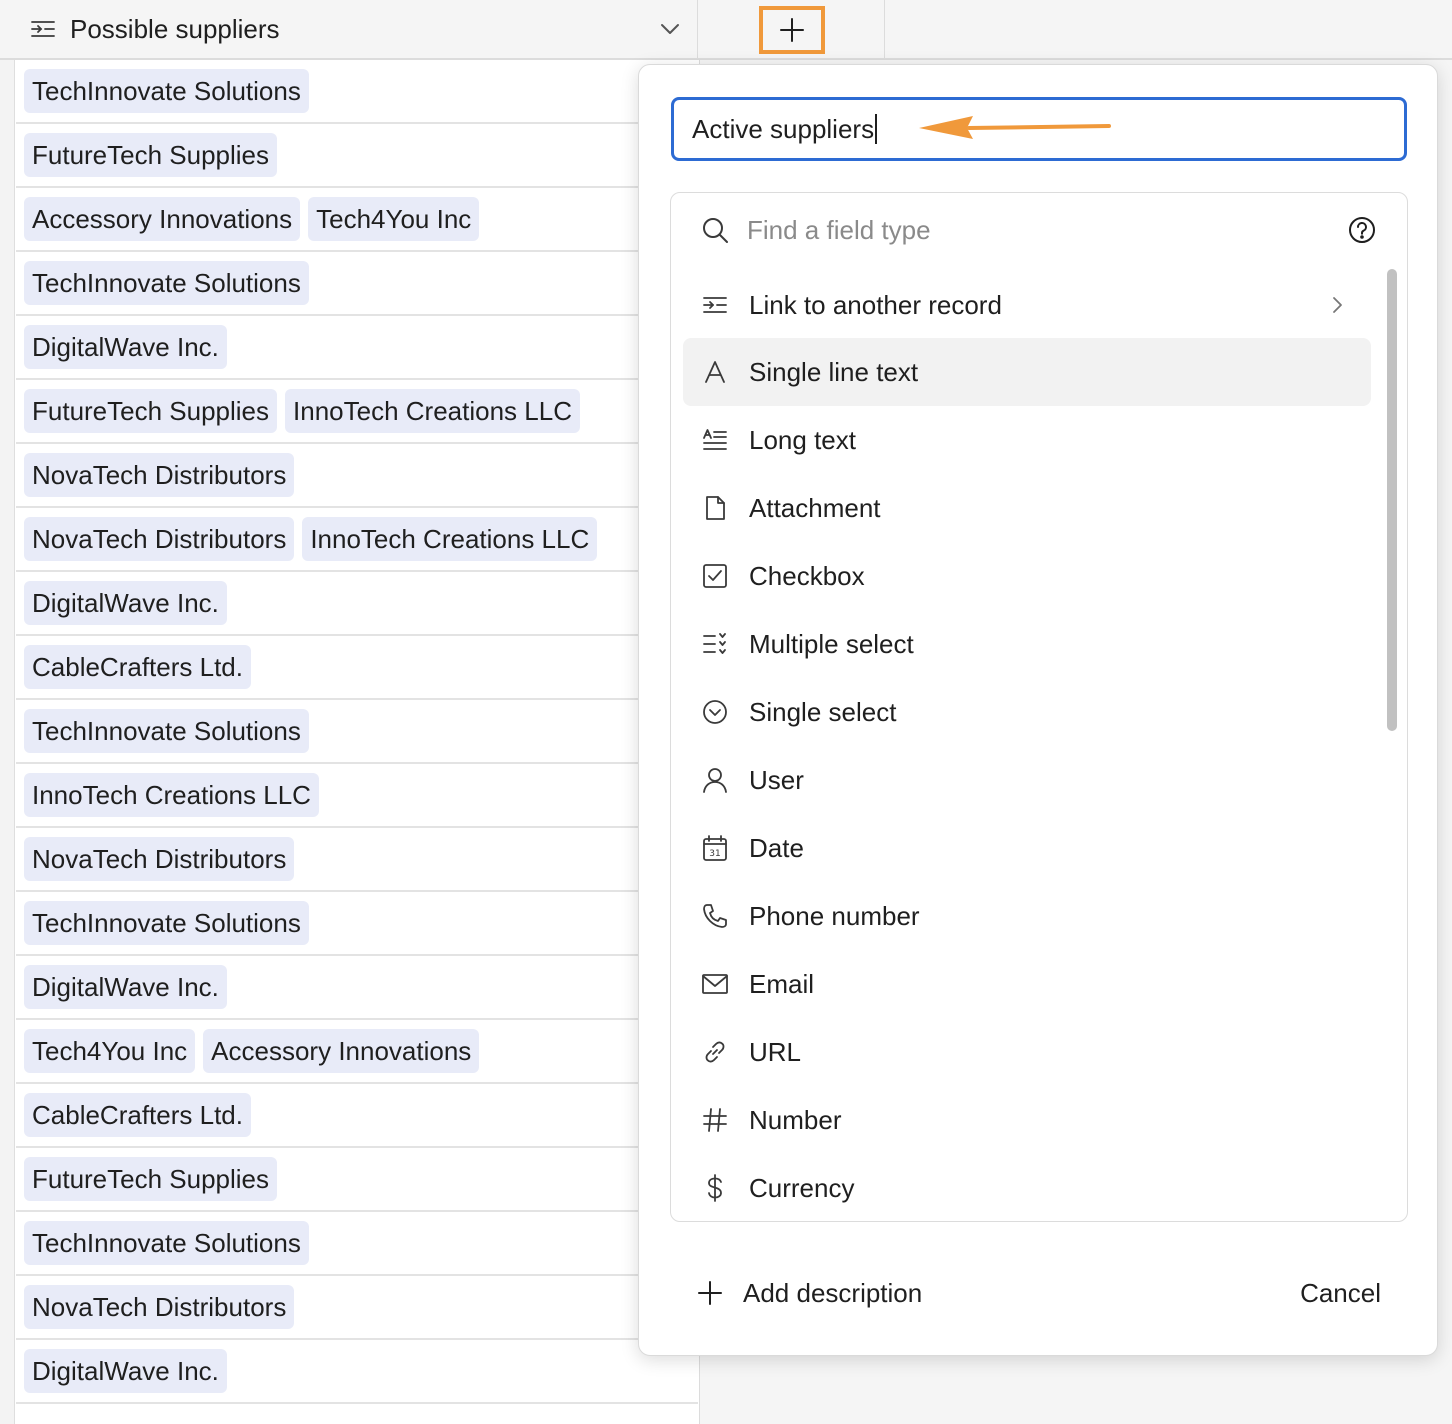  What do you see at coordinates (715, 1052) in the screenshot?
I see `link-chain-icon` at bounding box center [715, 1052].